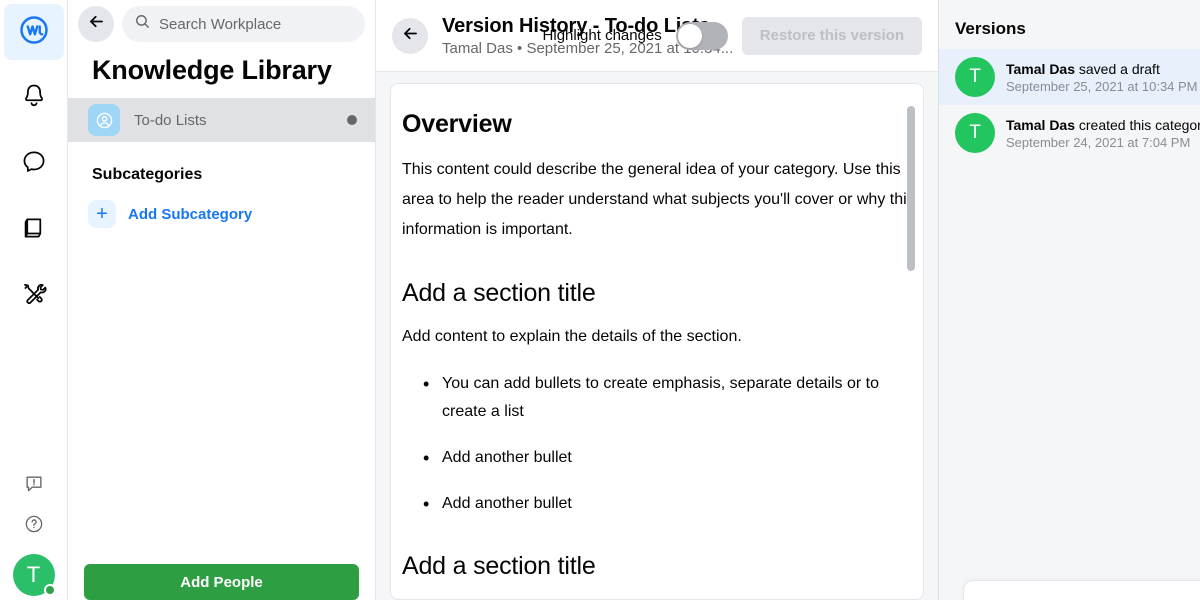 Image resolution: width=1200 pixels, height=600 pixels. I want to click on rail-item-chat, so click(34, 164).